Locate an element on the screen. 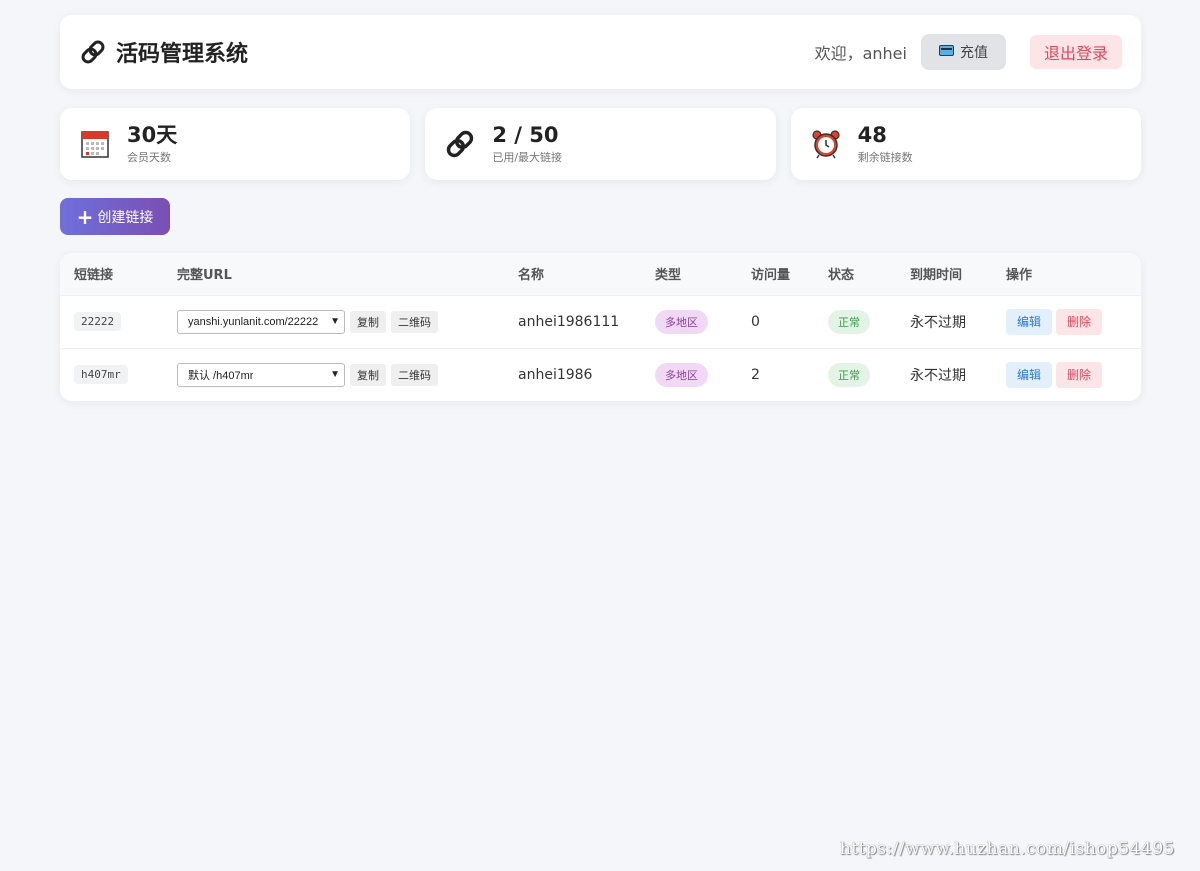 This screenshot has height=871, width=1200. calendar-icon is located at coordinates (95, 144).